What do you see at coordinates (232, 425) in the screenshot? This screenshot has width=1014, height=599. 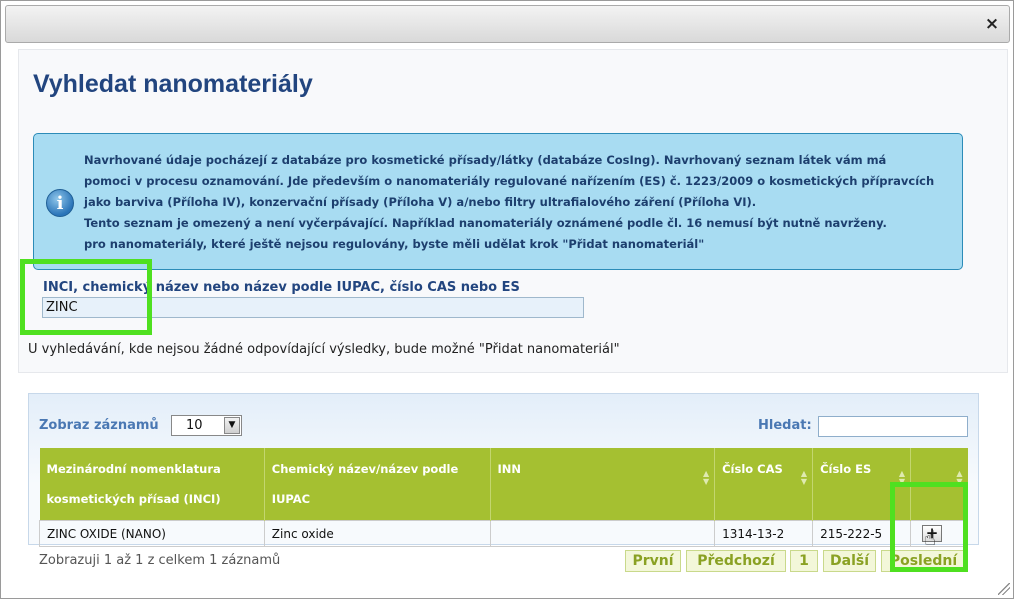 I see `dropdown-arrow-icon: ▼` at bounding box center [232, 425].